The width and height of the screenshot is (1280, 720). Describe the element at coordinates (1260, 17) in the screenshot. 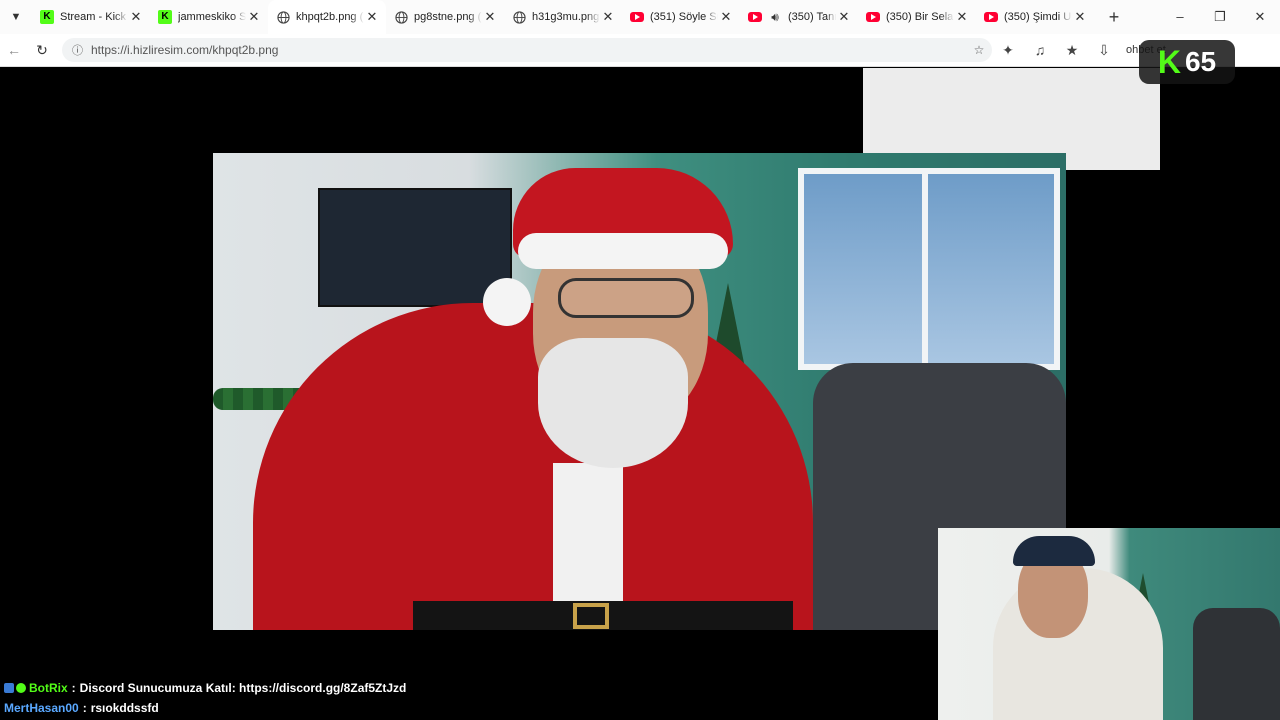

I see `close-window-button: ✕` at that location.